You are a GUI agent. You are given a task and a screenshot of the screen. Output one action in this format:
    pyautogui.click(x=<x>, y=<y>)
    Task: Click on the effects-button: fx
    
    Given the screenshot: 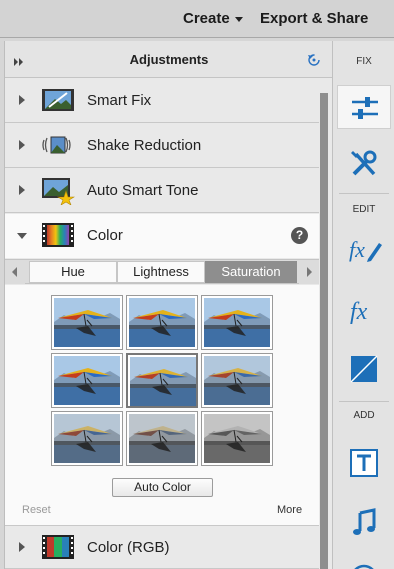 What is the action you would take?
    pyautogui.click(x=364, y=311)
    